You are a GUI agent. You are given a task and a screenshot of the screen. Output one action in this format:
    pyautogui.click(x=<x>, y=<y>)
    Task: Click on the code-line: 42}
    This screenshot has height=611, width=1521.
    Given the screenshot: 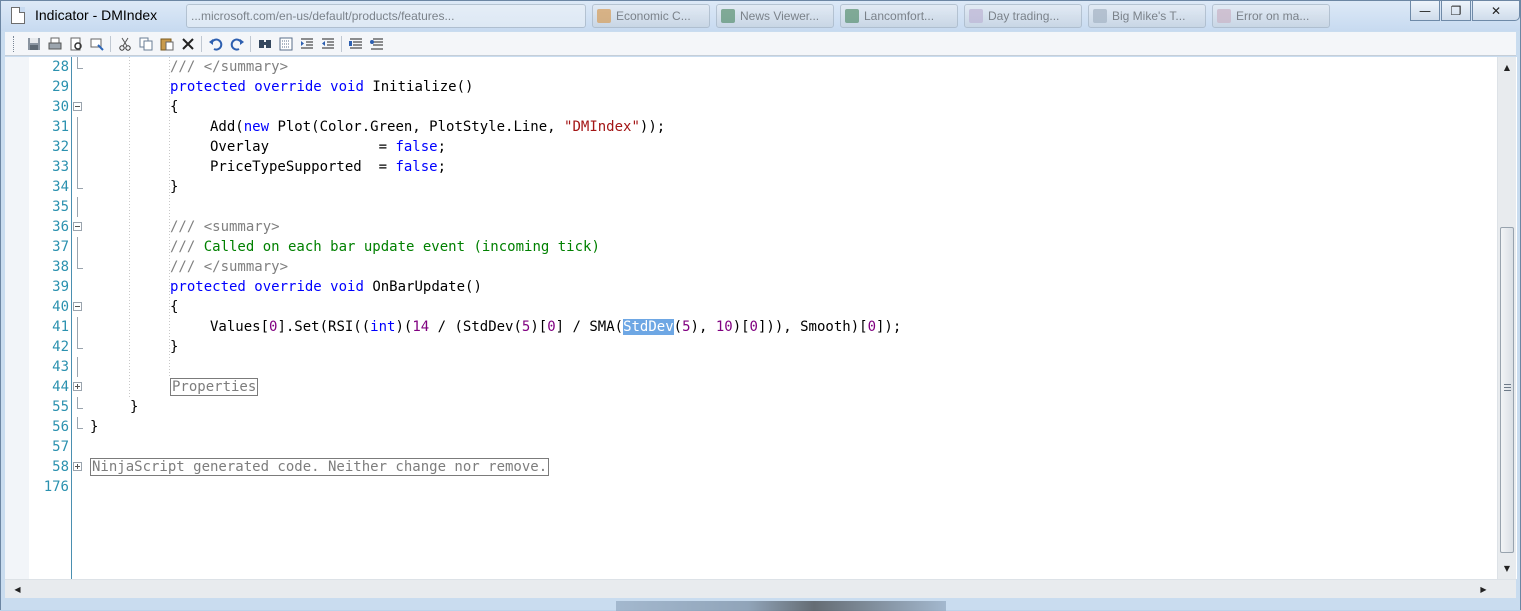 What is the action you would take?
    pyautogui.click(x=764, y=347)
    